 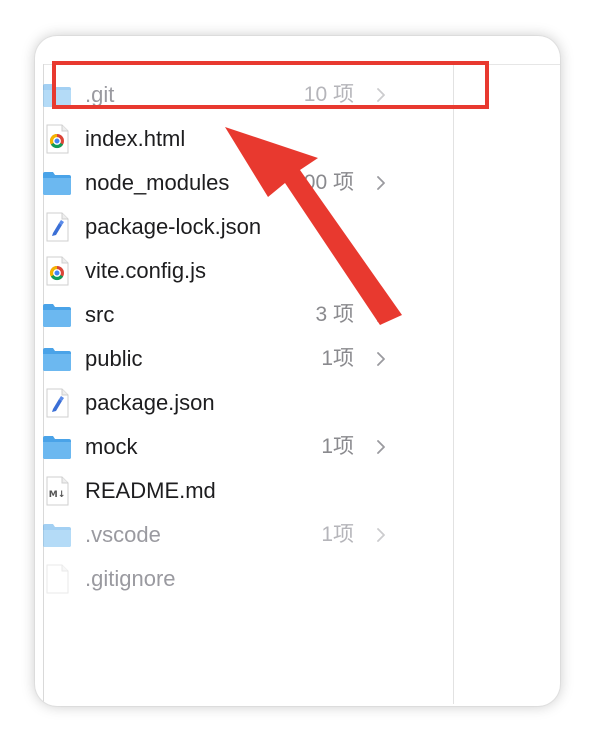 I want to click on file-name: src, so click(x=100, y=314).